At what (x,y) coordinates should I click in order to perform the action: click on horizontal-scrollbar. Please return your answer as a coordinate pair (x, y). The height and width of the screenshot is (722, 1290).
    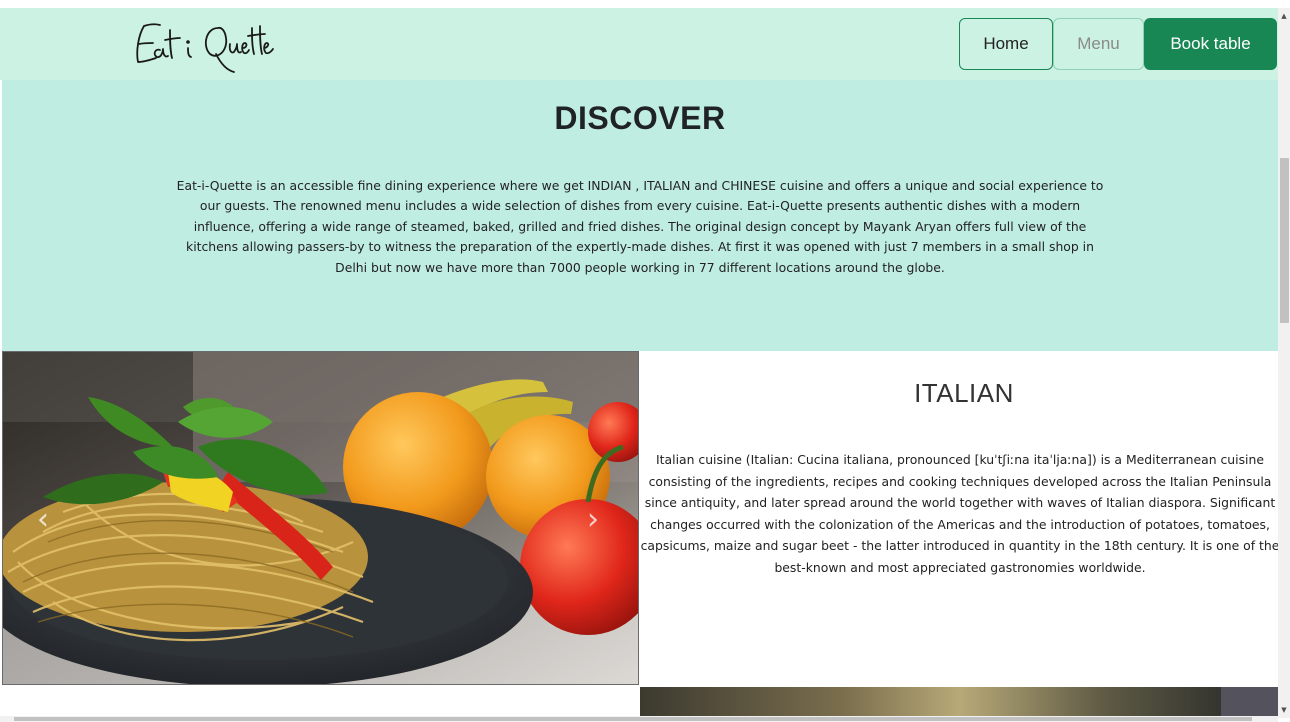
    Looking at the image, I should click on (639, 719).